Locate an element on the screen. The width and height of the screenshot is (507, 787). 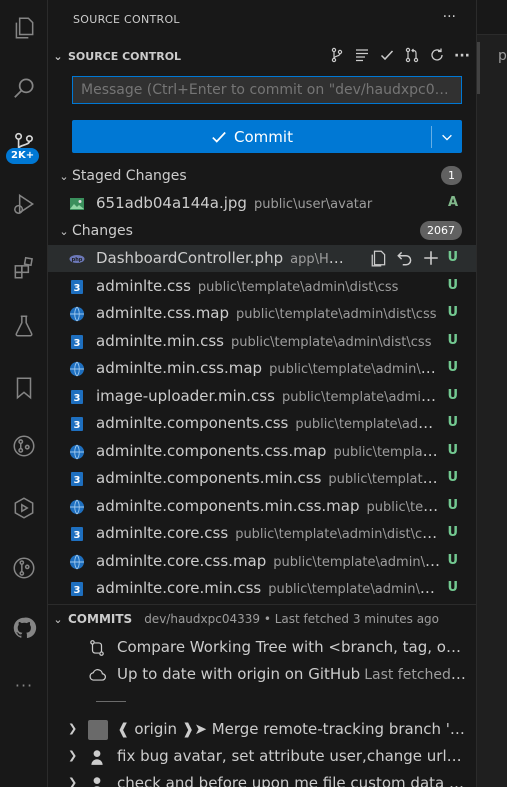
testing-icon is located at coordinates (24, 326).